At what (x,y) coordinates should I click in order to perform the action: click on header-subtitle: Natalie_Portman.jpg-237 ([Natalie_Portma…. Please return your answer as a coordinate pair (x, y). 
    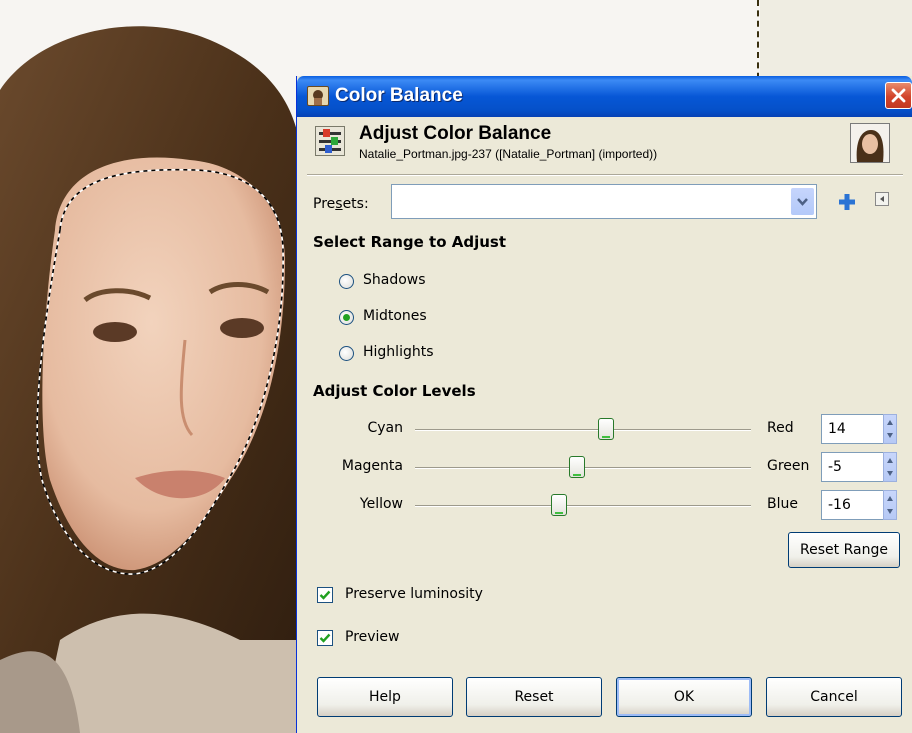
    Looking at the image, I should click on (508, 154).